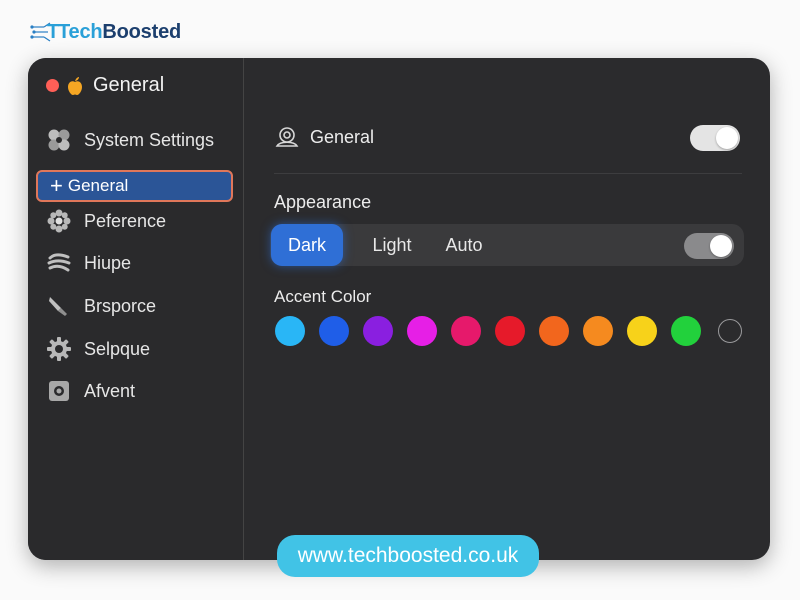 This screenshot has width=800, height=600. What do you see at coordinates (142, 31) in the screenshot?
I see `brand-boosted-text: Boosted` at bounding box center [142, 31].